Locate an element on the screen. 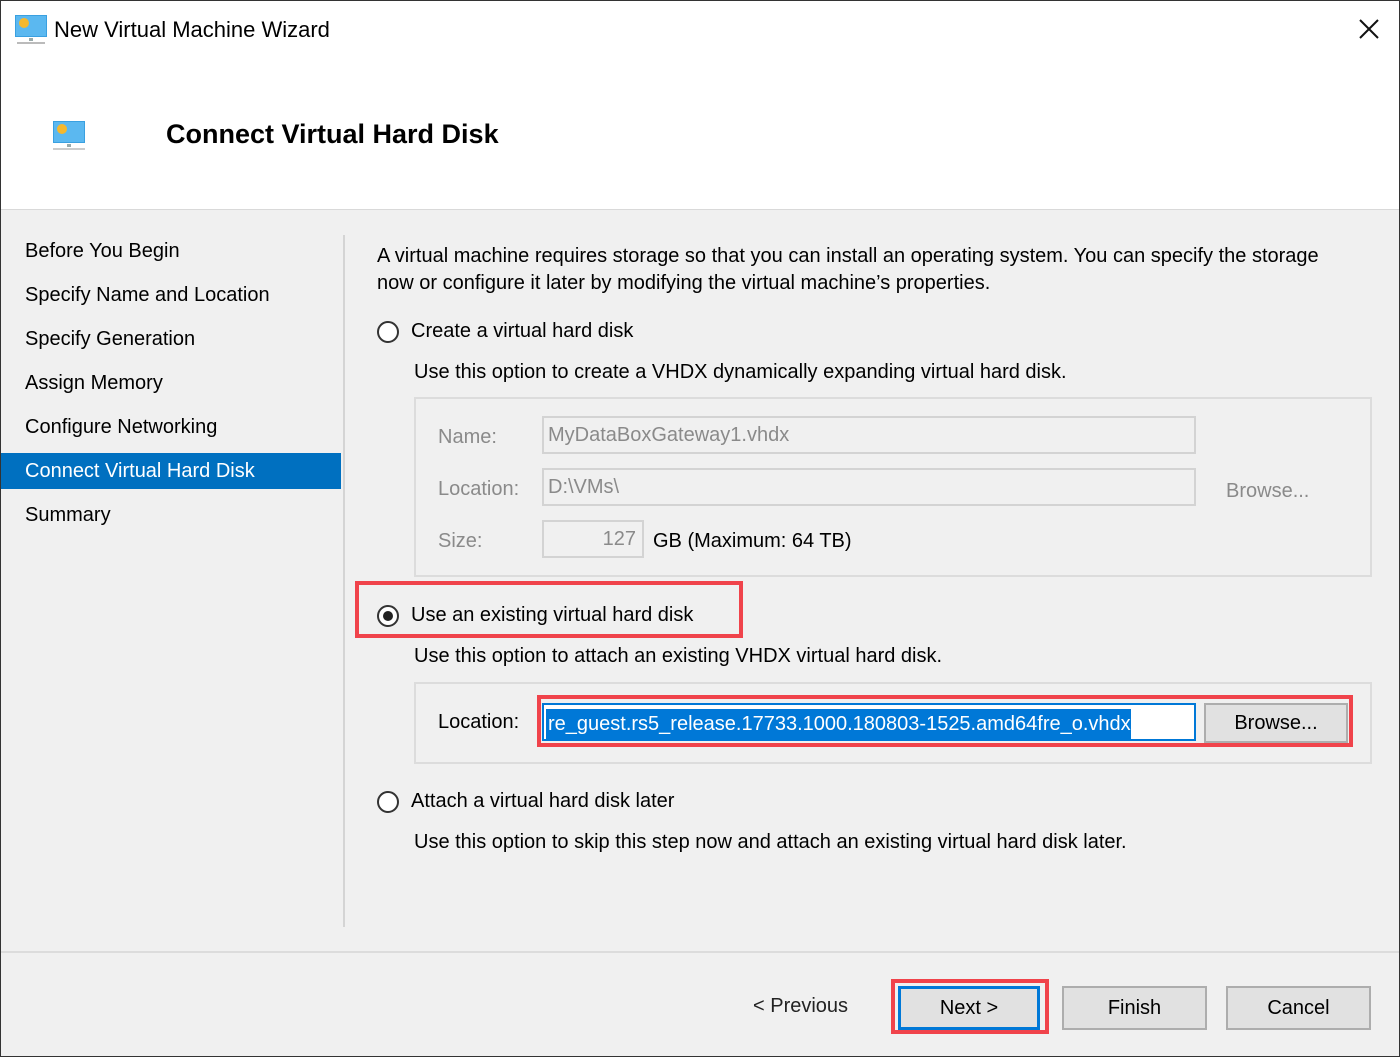  close-icon is located at coordinates (1369, 31).